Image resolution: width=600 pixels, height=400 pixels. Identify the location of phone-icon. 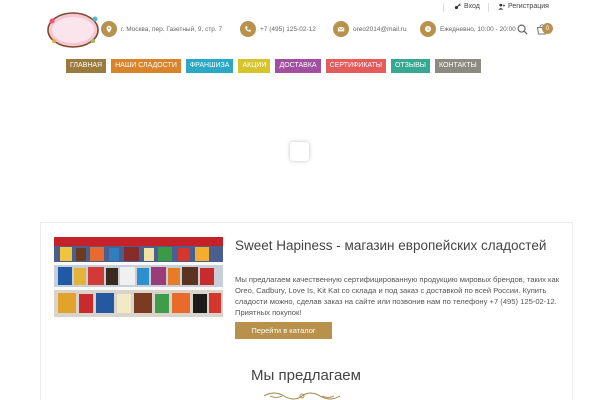
(248, 29).